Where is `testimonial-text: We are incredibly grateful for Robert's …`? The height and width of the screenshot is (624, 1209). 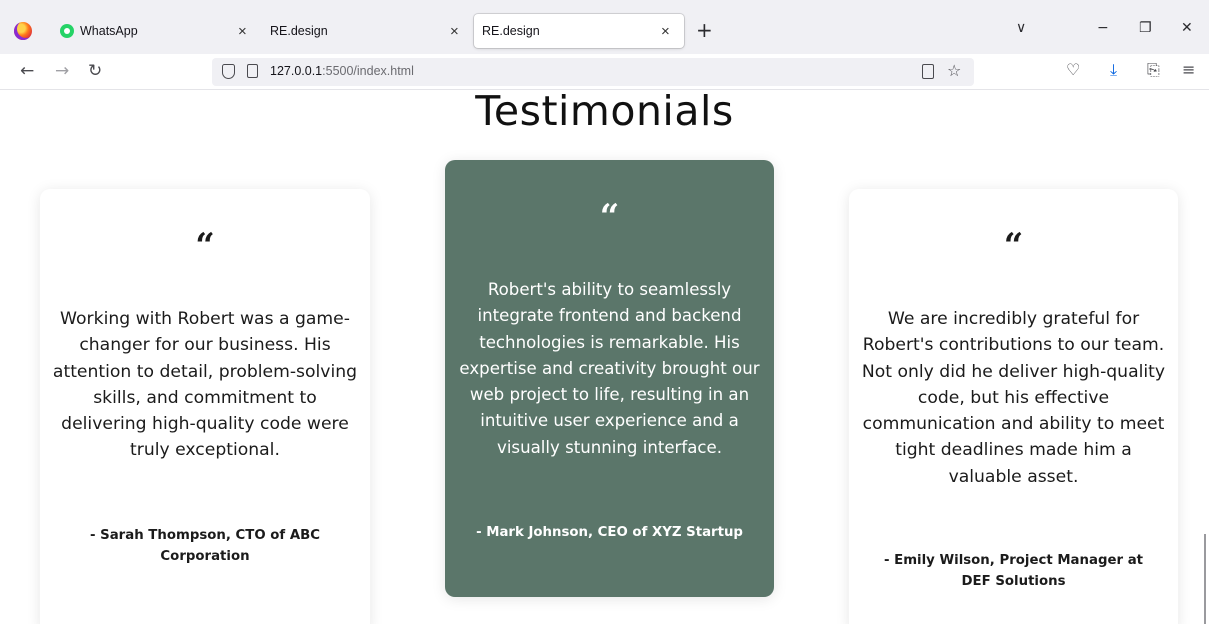
testimonial-text: We are incredibly grateful for Robert's … is located at coordinates (1013, 398).